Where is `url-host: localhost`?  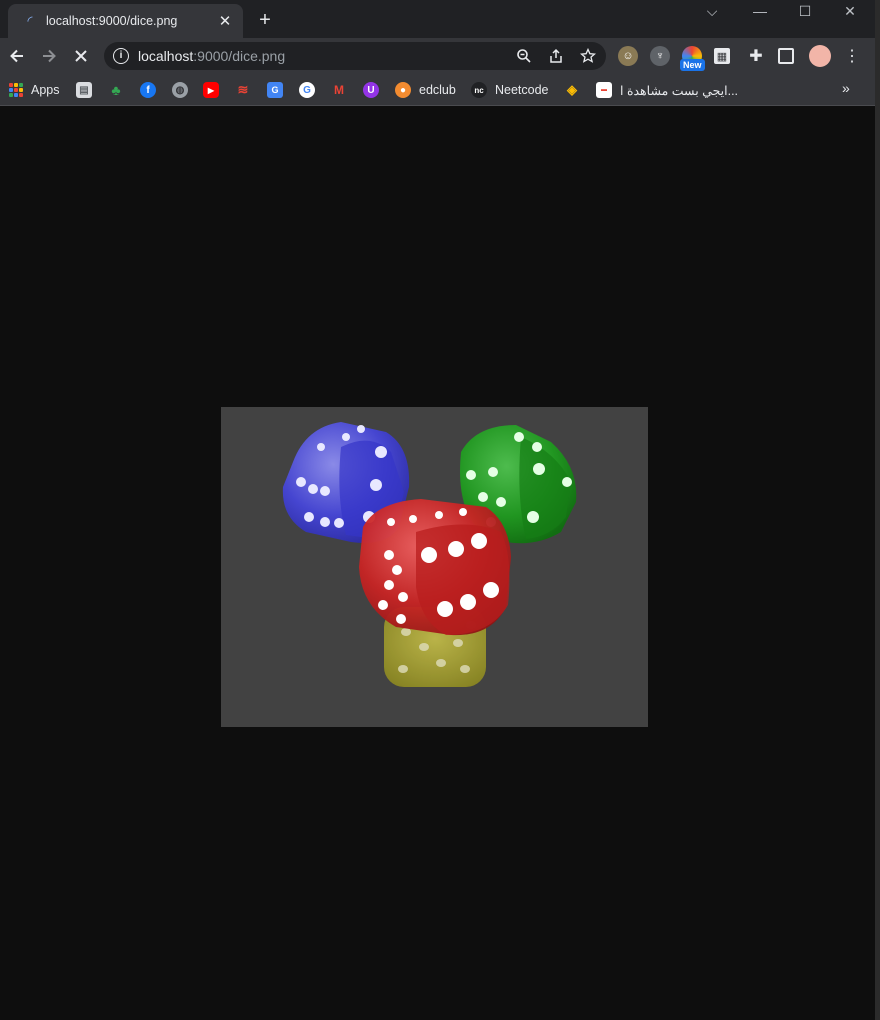
url-host: localhost is located at coordinates (166, 56).